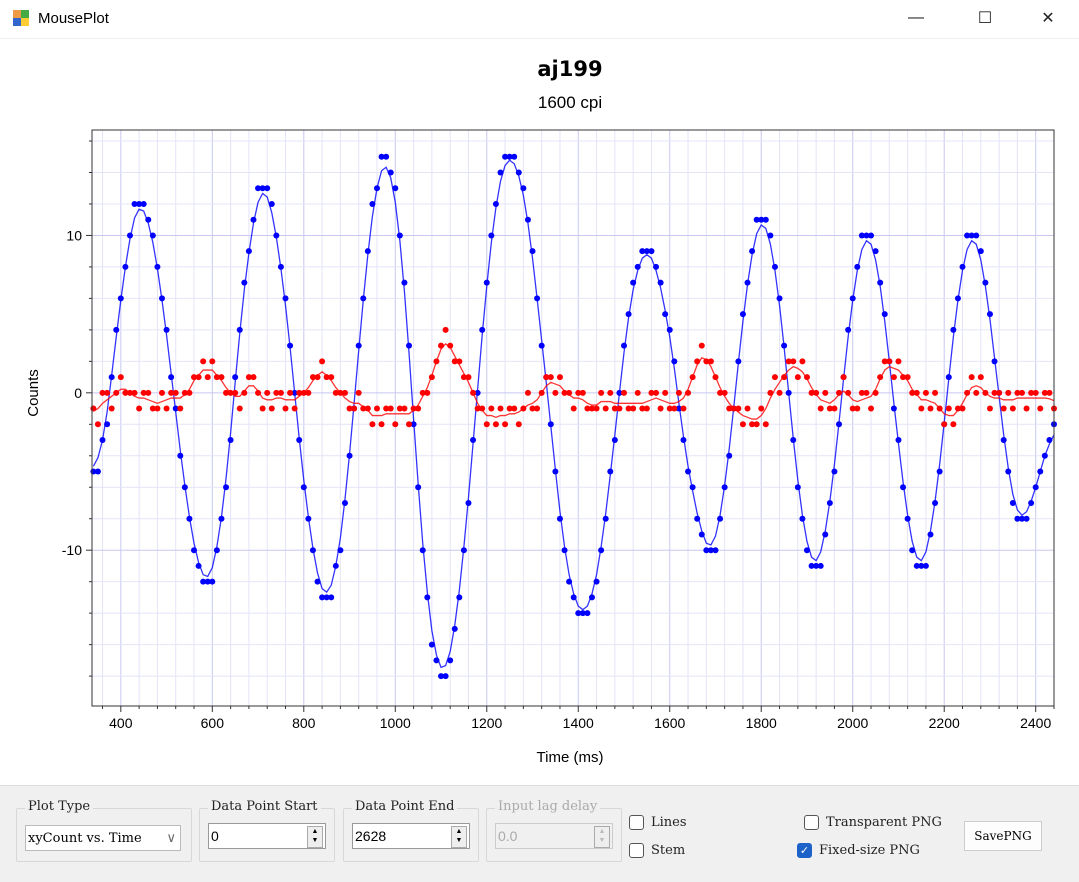 This screenshot has height=882, width=1079. I want to click on checkmark-icon: ✓, so click(804, 850).